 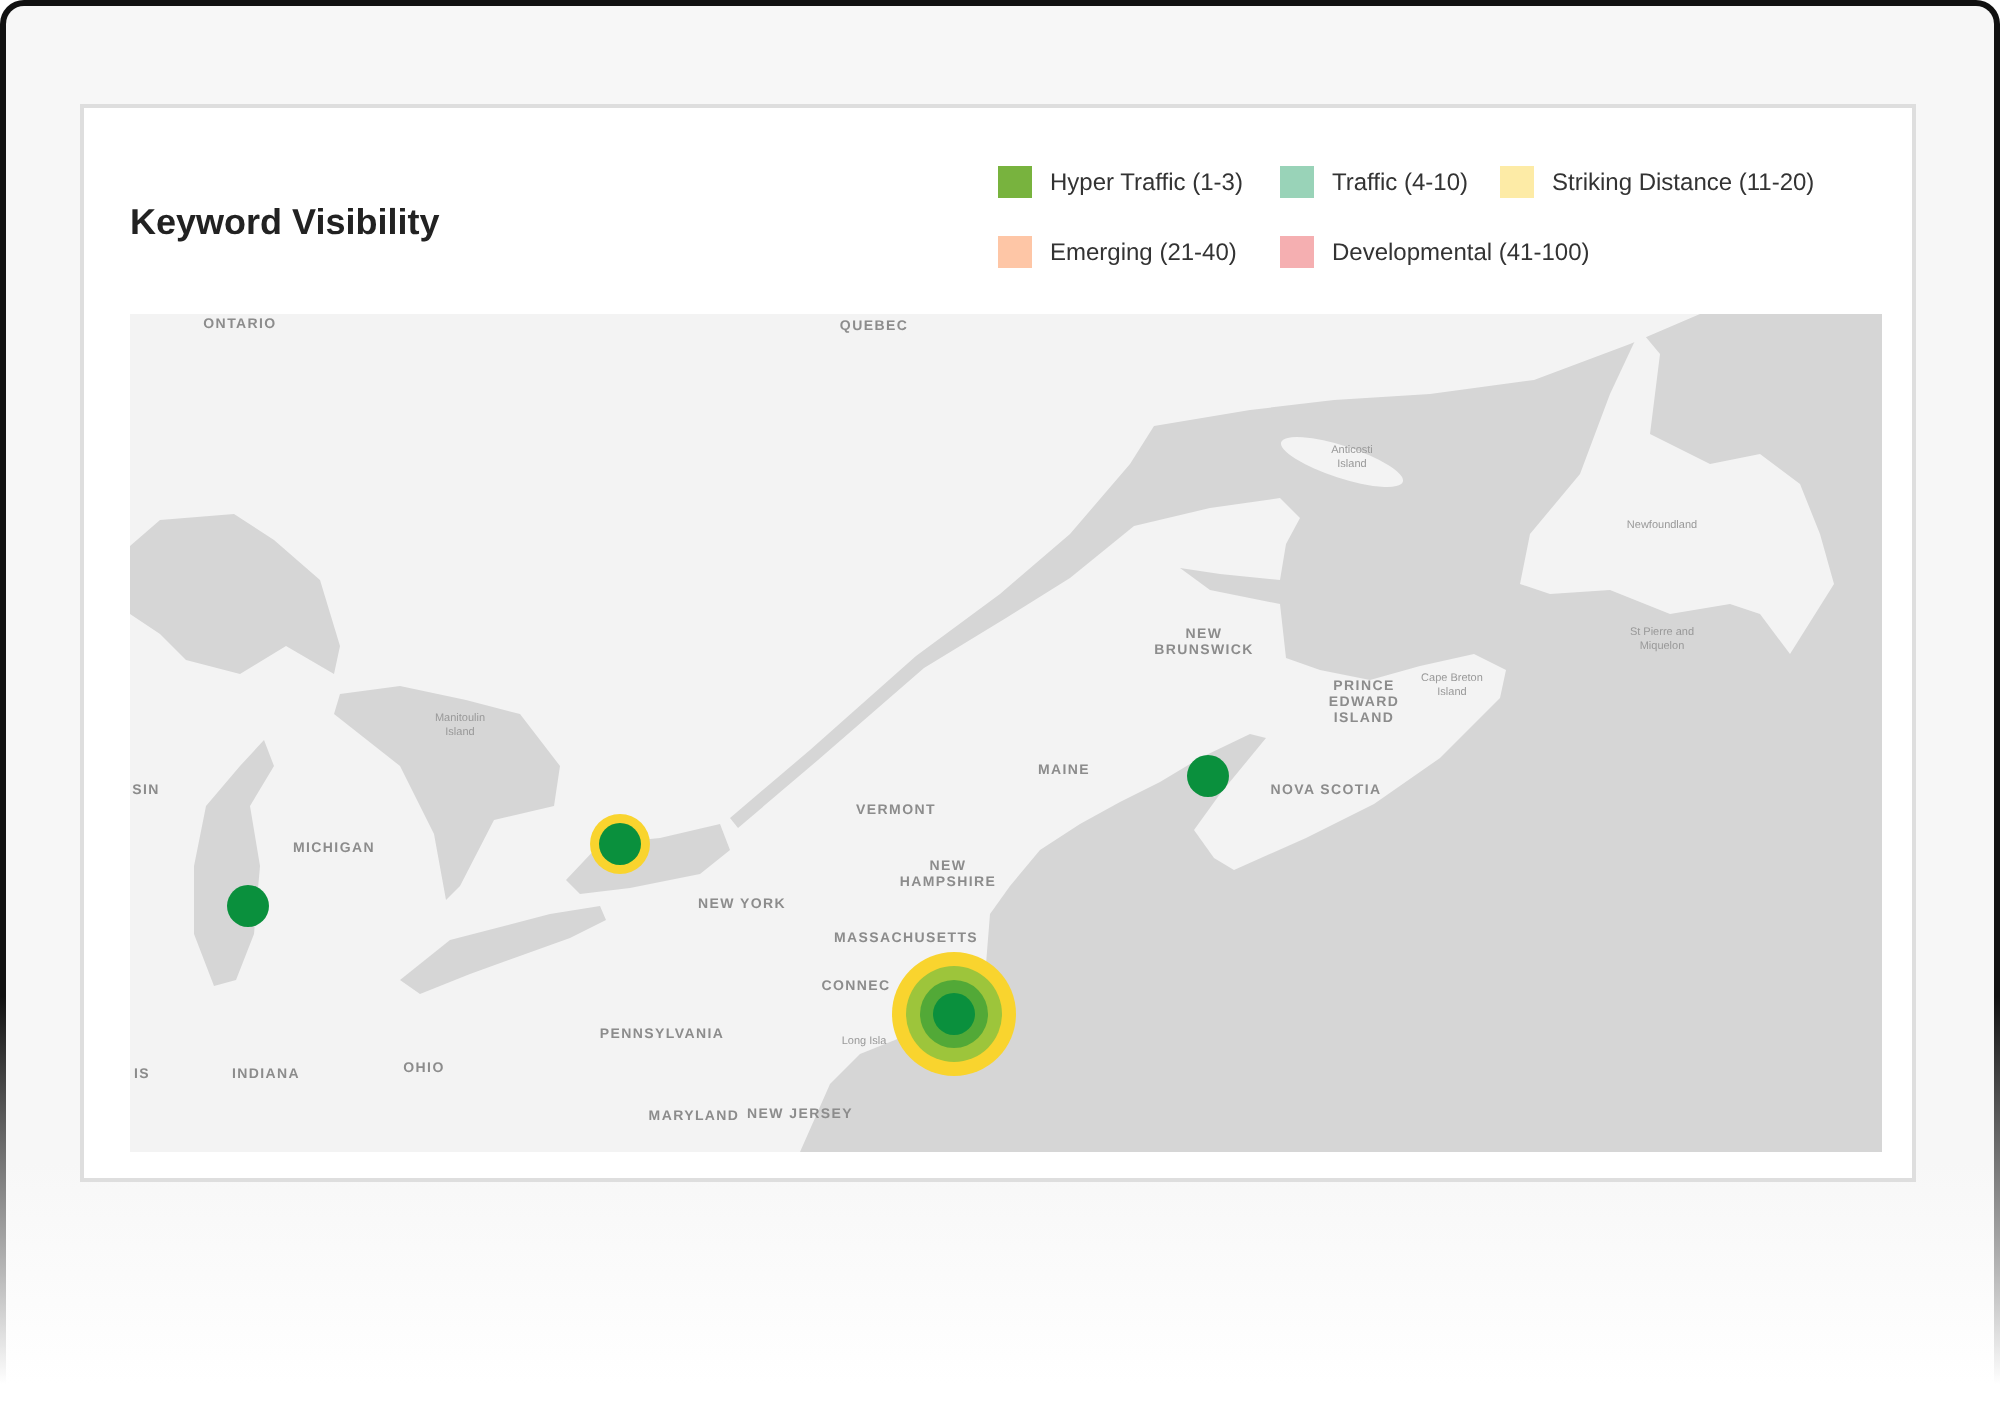 I want to click on legend-label: Developmental (41-100), so click(x=1461, y=252).